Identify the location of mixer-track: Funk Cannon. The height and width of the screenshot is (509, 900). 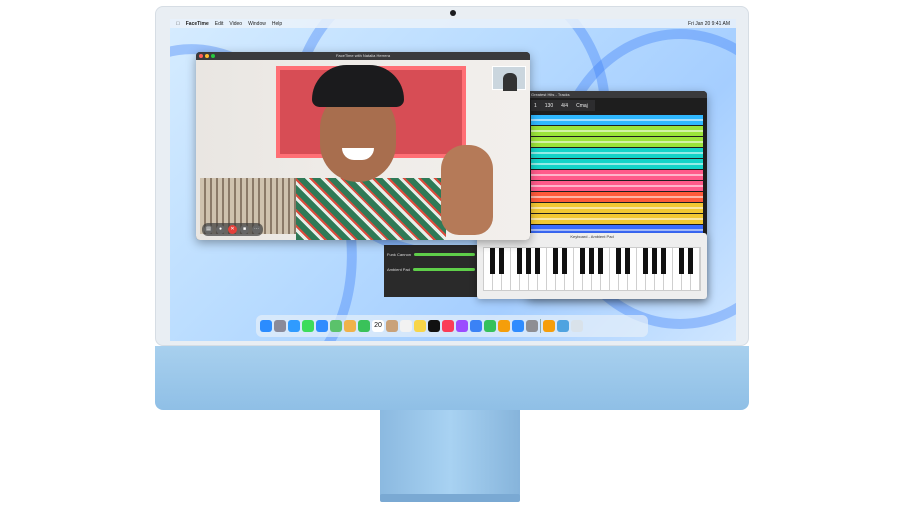
(431, 254).